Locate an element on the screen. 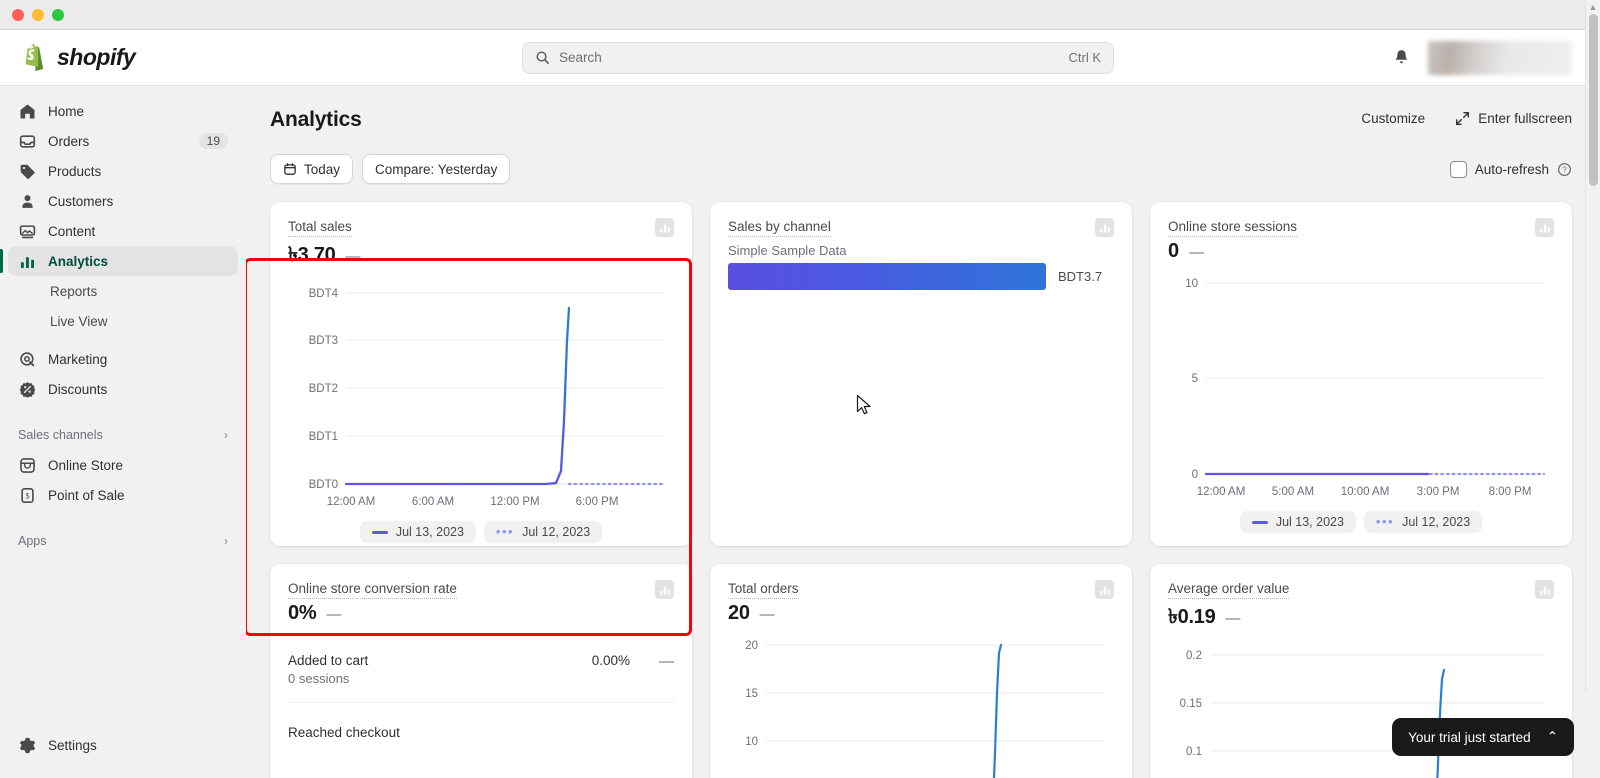 The width and height of the screenshot is (1600, 778). window-maximize-button is located at coordinates (58, 14).